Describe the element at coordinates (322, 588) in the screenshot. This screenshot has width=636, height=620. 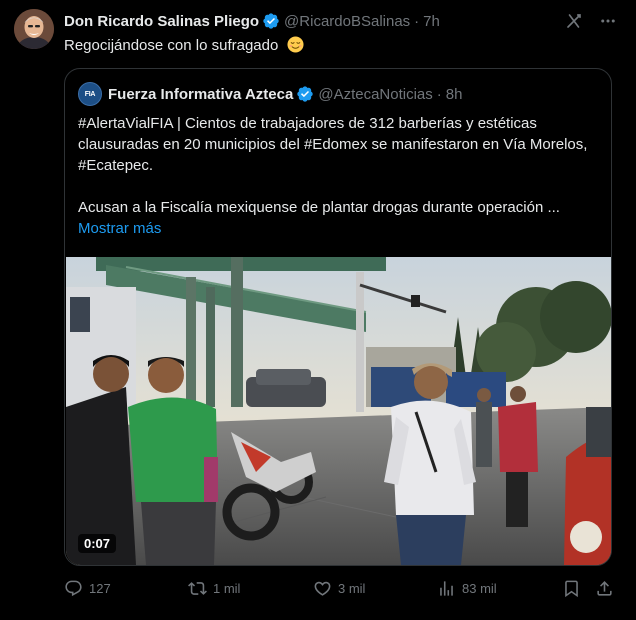
I see `heart-icon` at that location.